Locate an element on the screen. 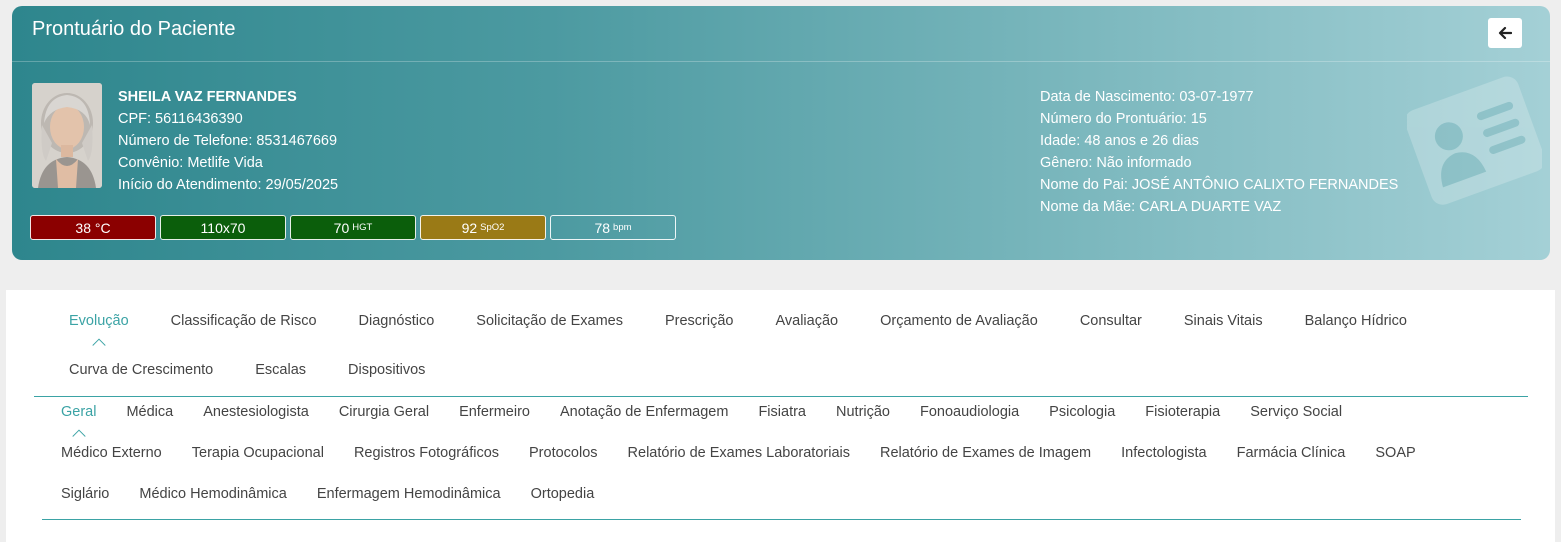 This screenshot has height=542, width=1561. vital-signs: 38 °C 110x70 70 HGT 92 SpO2 78 bpm is located at coordinates (353, 227).